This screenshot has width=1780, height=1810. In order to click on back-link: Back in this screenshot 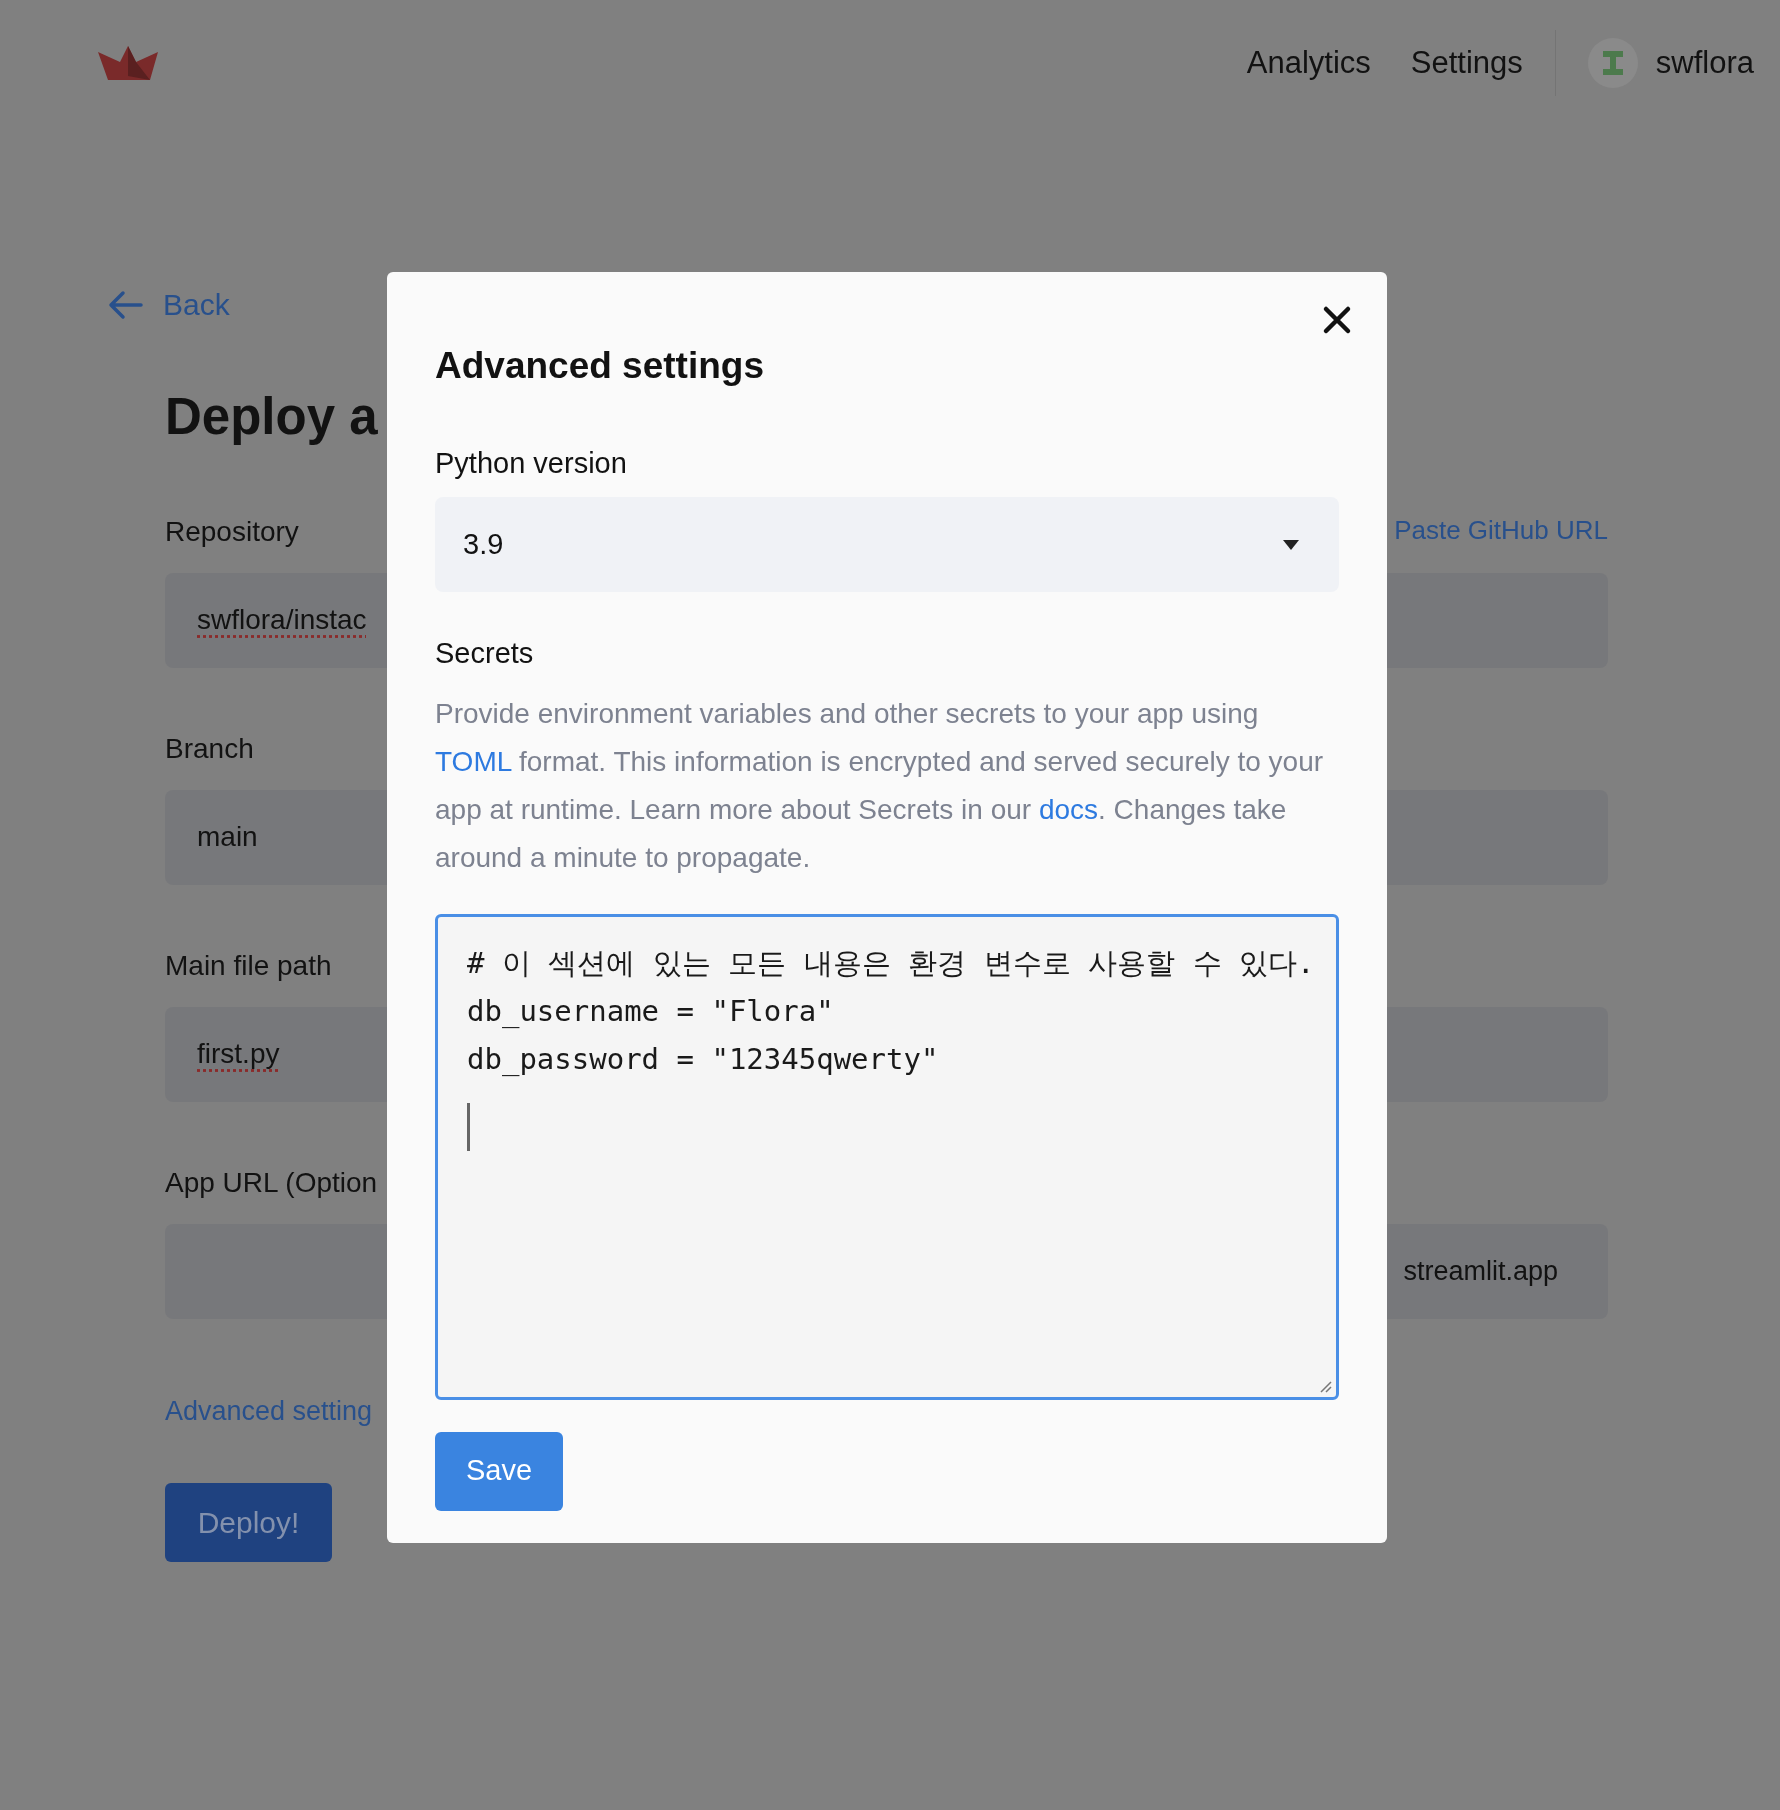, I will do `click(168, 304)`.